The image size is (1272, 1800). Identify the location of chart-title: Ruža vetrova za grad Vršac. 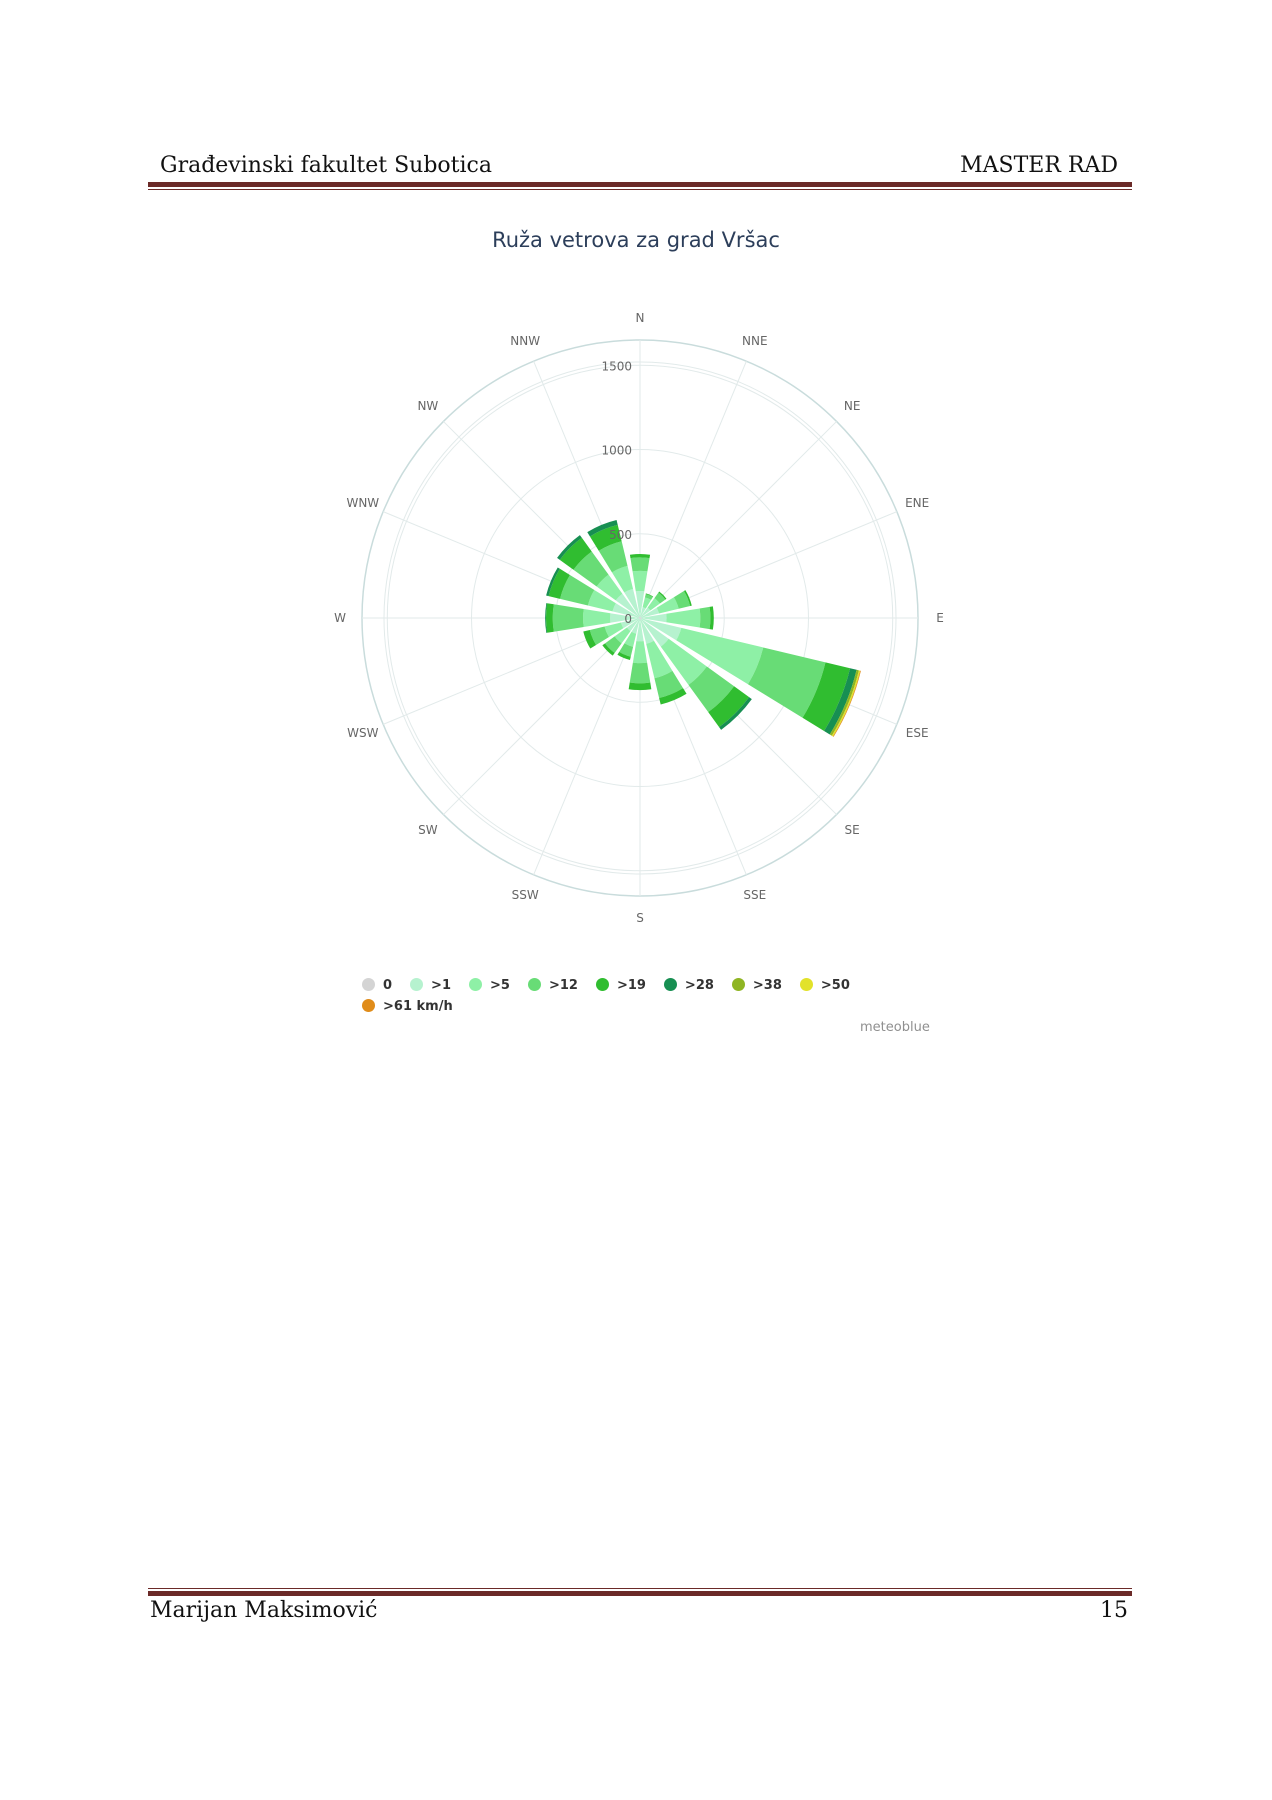
(636, 240).